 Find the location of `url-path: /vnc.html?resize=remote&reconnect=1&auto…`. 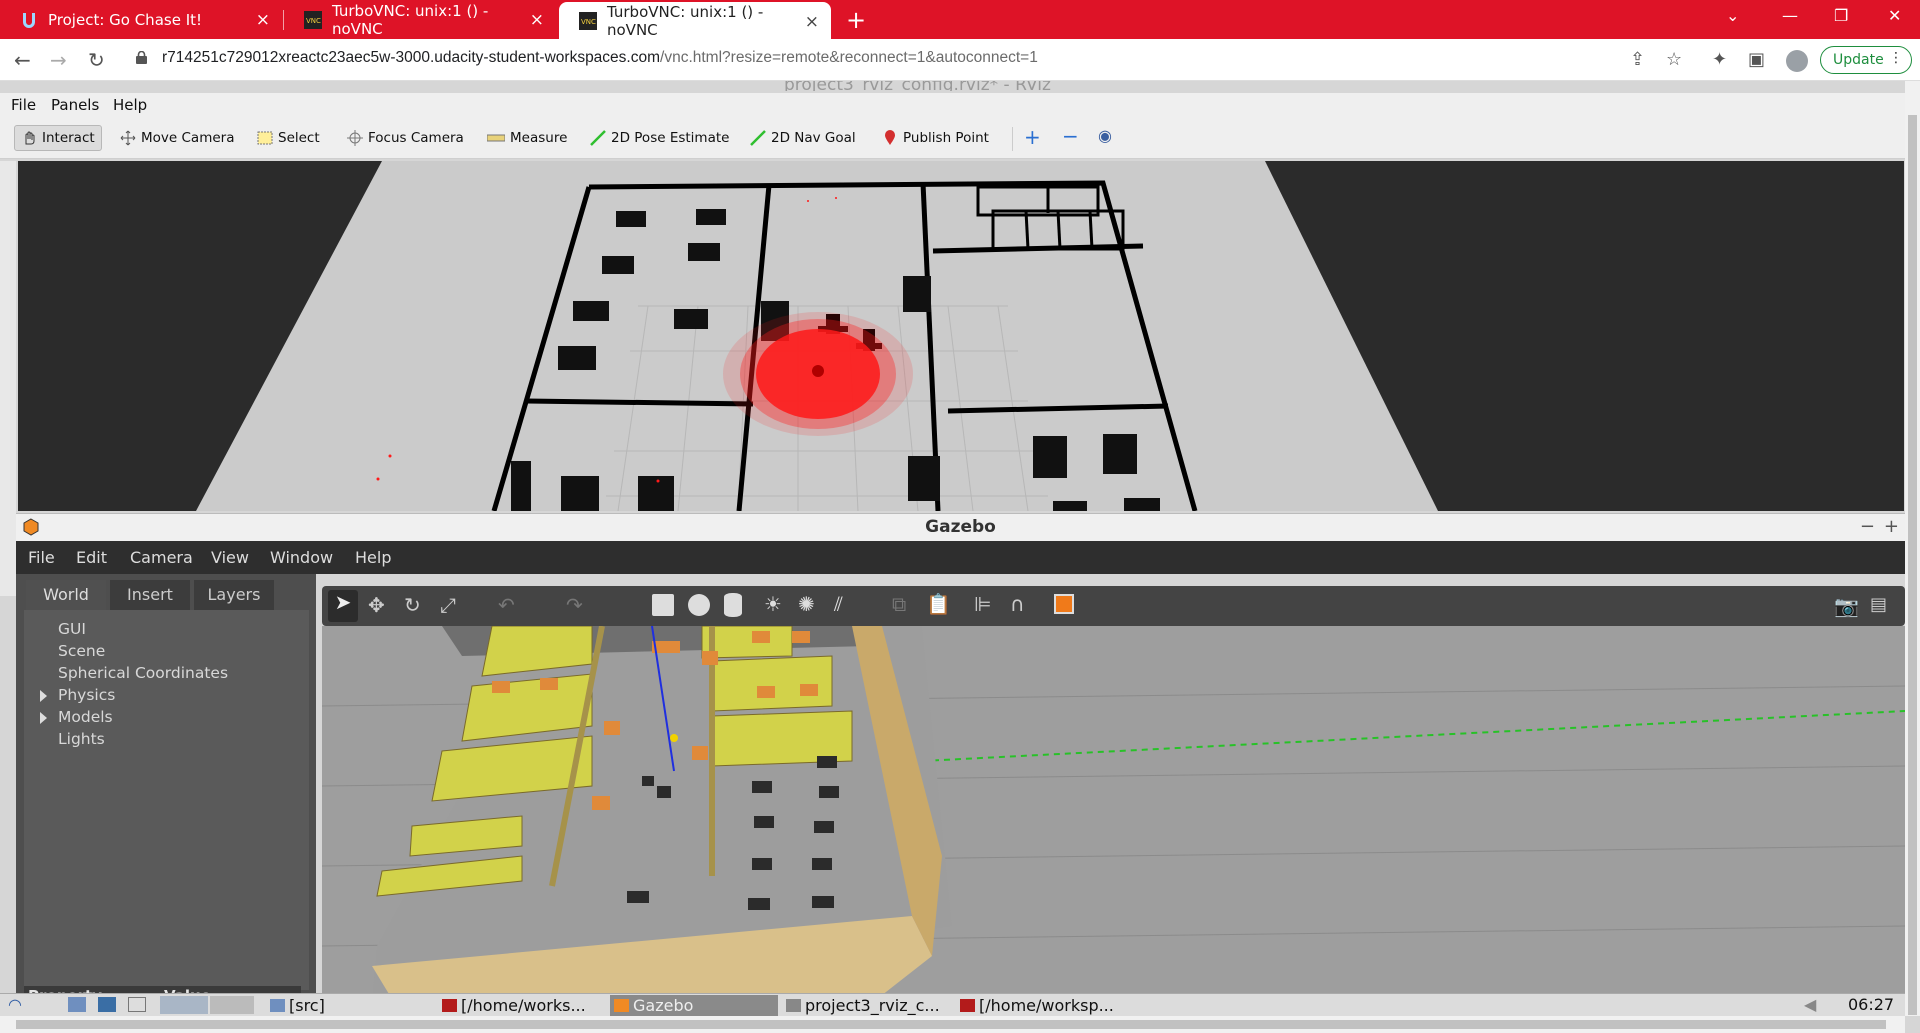

url-path: /vnc.html?resize=remote&reconnect=1&auto… is located at coordinates (849, 57).